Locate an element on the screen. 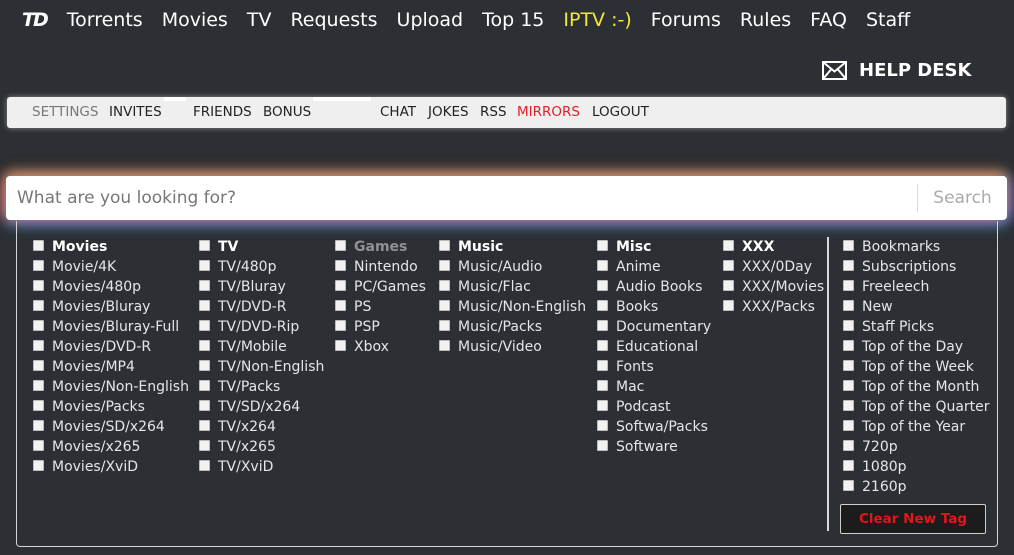  filter-option-freeleech: Freeleech is located at coordinates (916, 287).